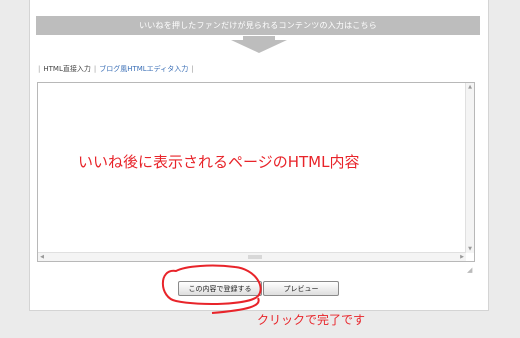  What do you see at coordinates (301, 288) in the screenshot?
I see `preview-button: プレビュー` at bounding box center [301, 288].